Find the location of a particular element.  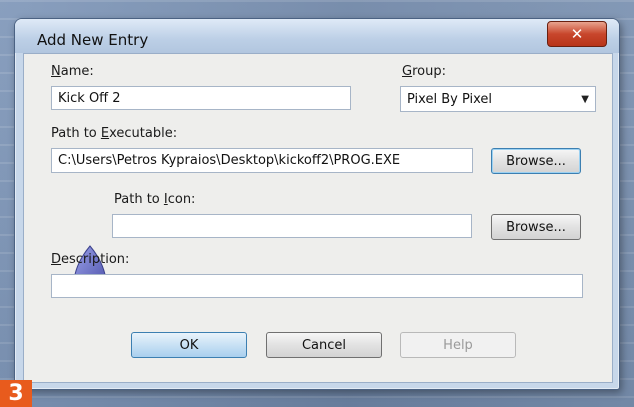

name-field: Kick Off 2 is located at coordinates (201, 98).